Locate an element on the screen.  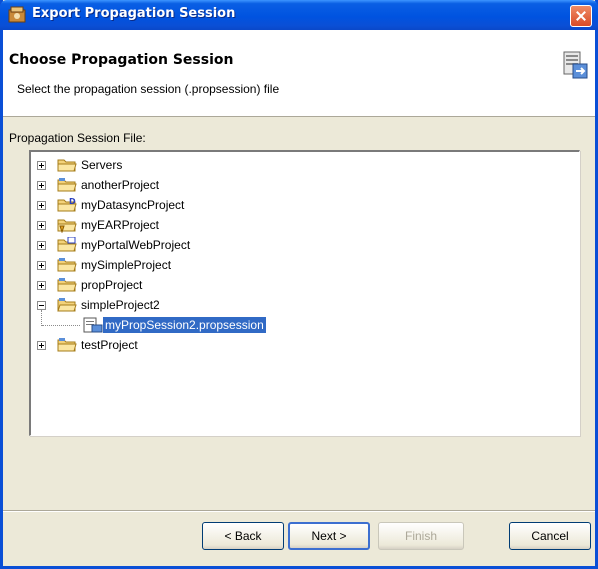
back-button: < Back is located at coordinates (243, 536).